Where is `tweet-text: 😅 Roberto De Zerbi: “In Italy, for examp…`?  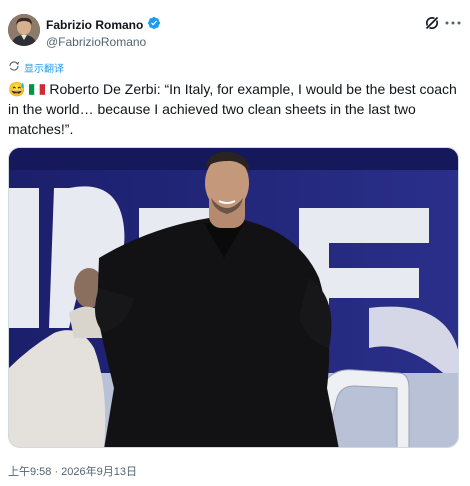
tweet-text: 😅 Roberto De Zerbi: “In Italy, for examp… is located at coordinates (235, 109).